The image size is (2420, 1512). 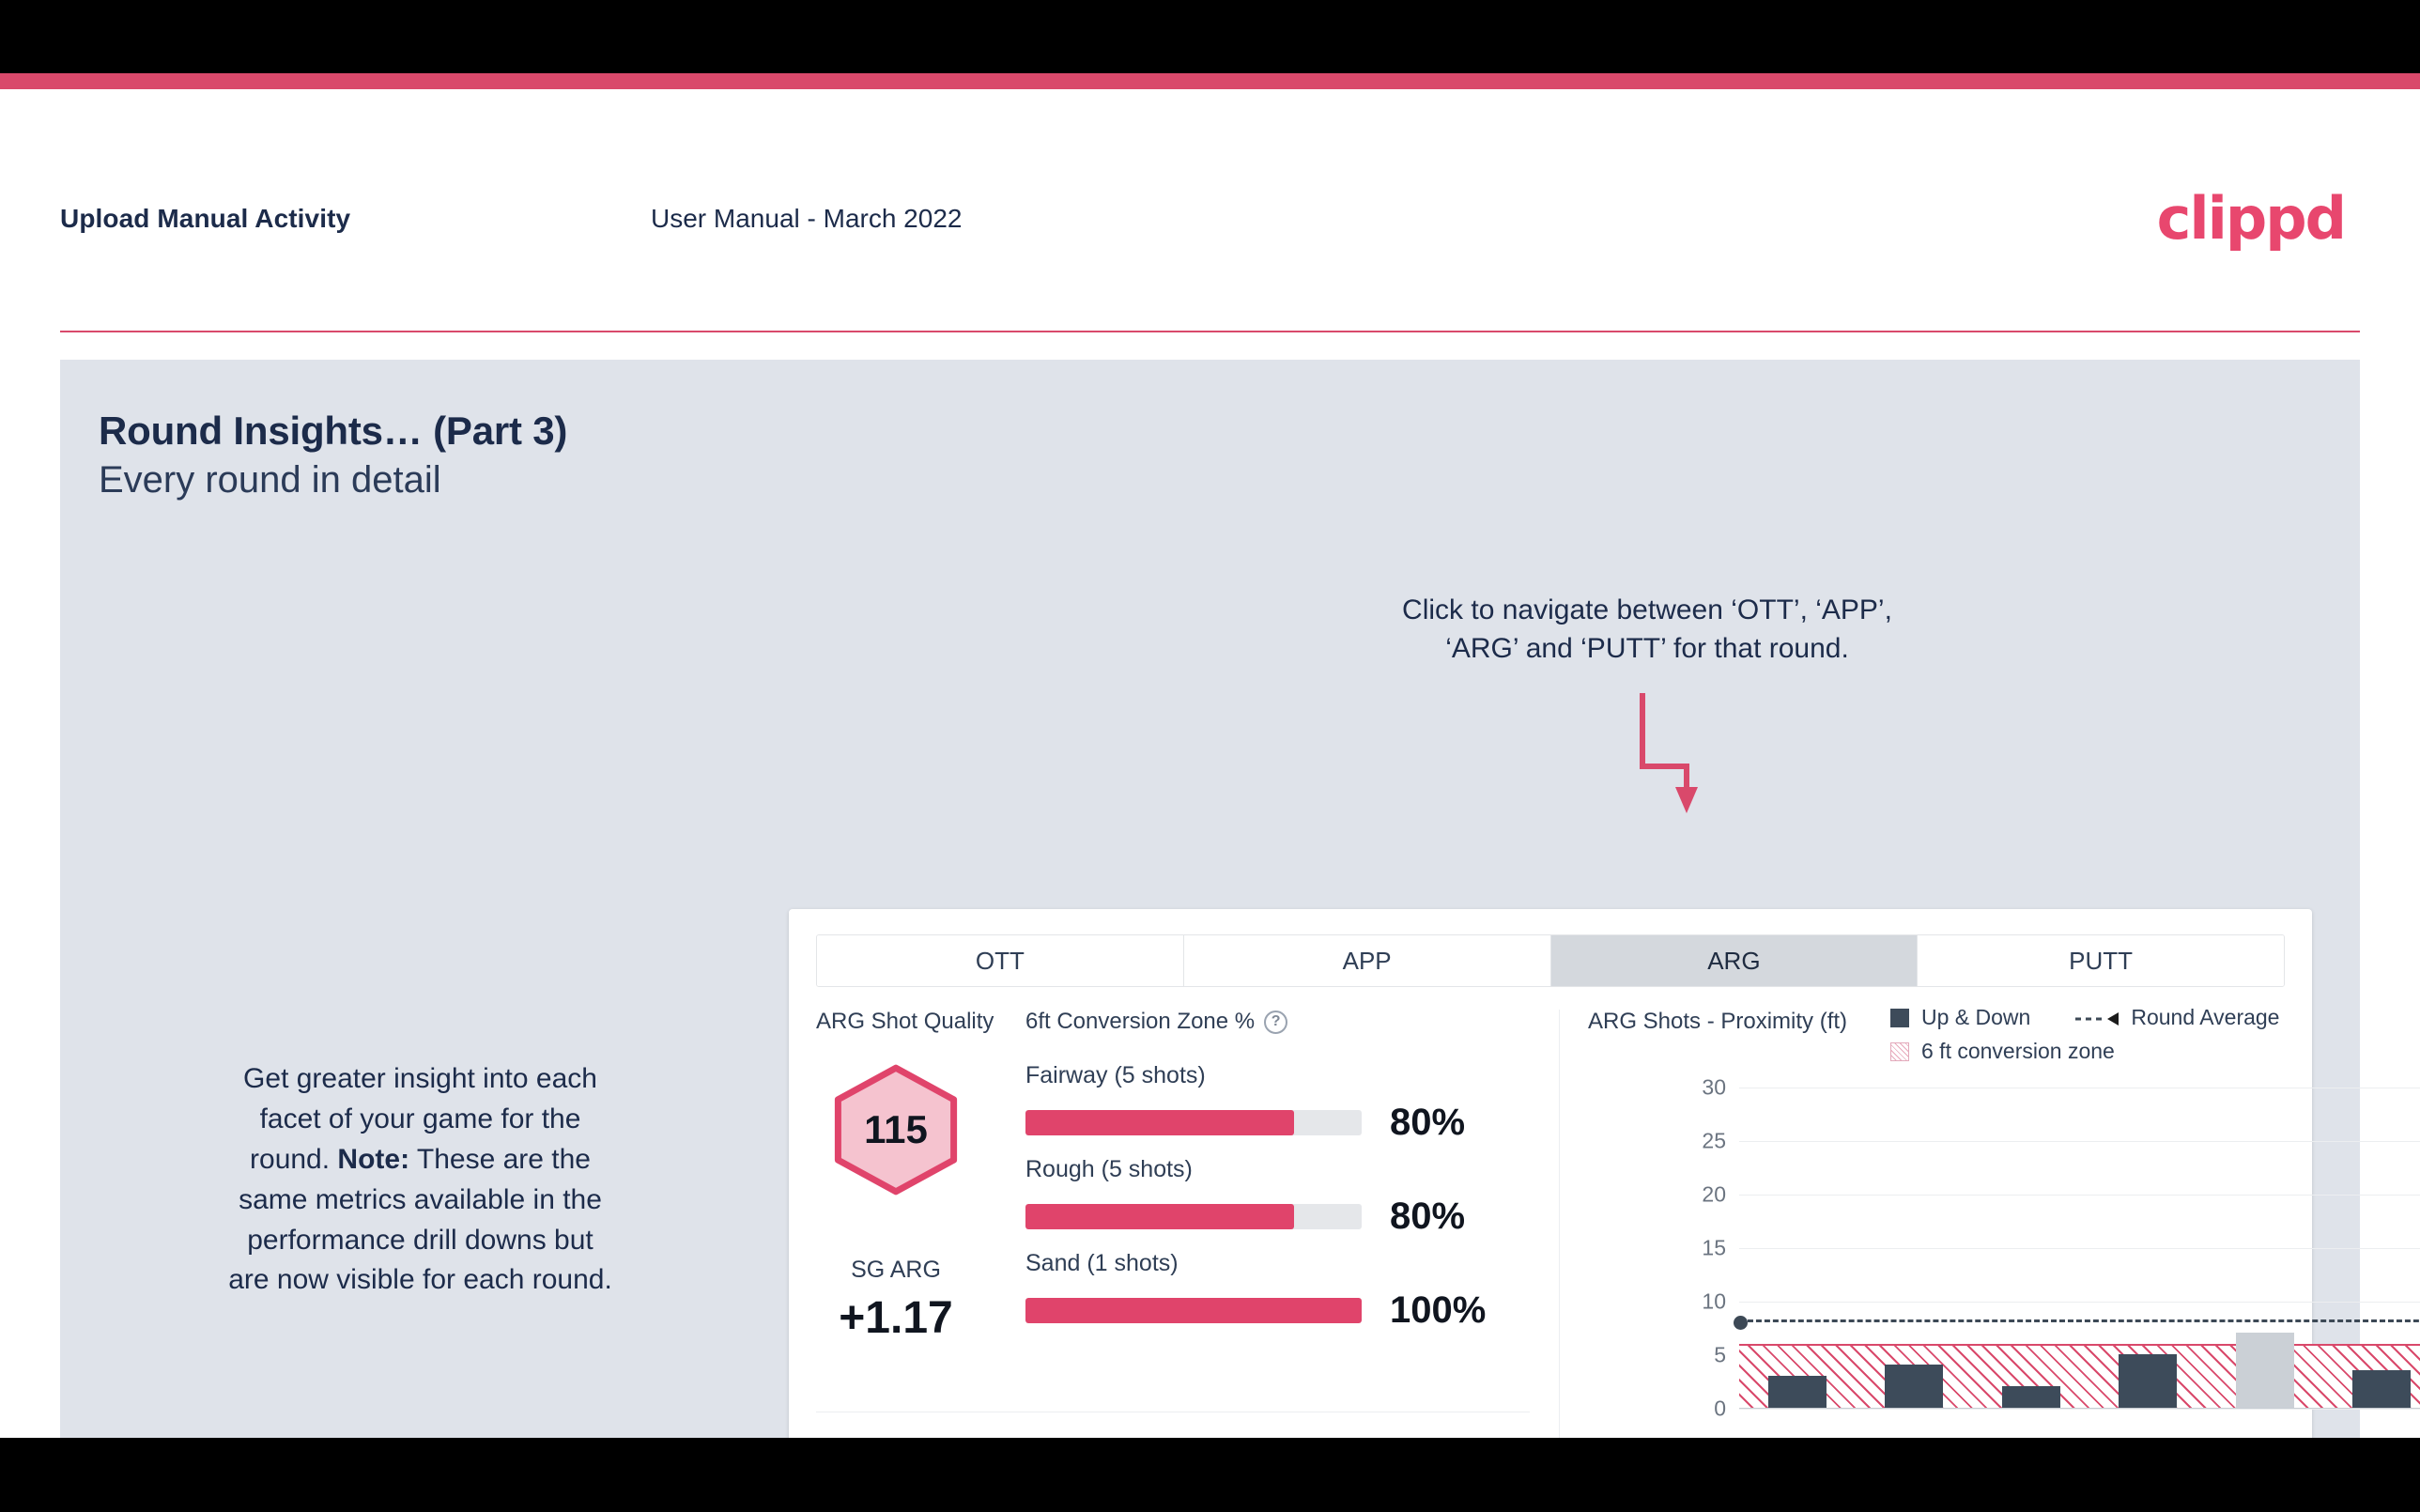 What do you see at coordinates (1714, 1194) in the screenshot?
I see `ytick-20: 20` at bounding box center [1714, 1194].